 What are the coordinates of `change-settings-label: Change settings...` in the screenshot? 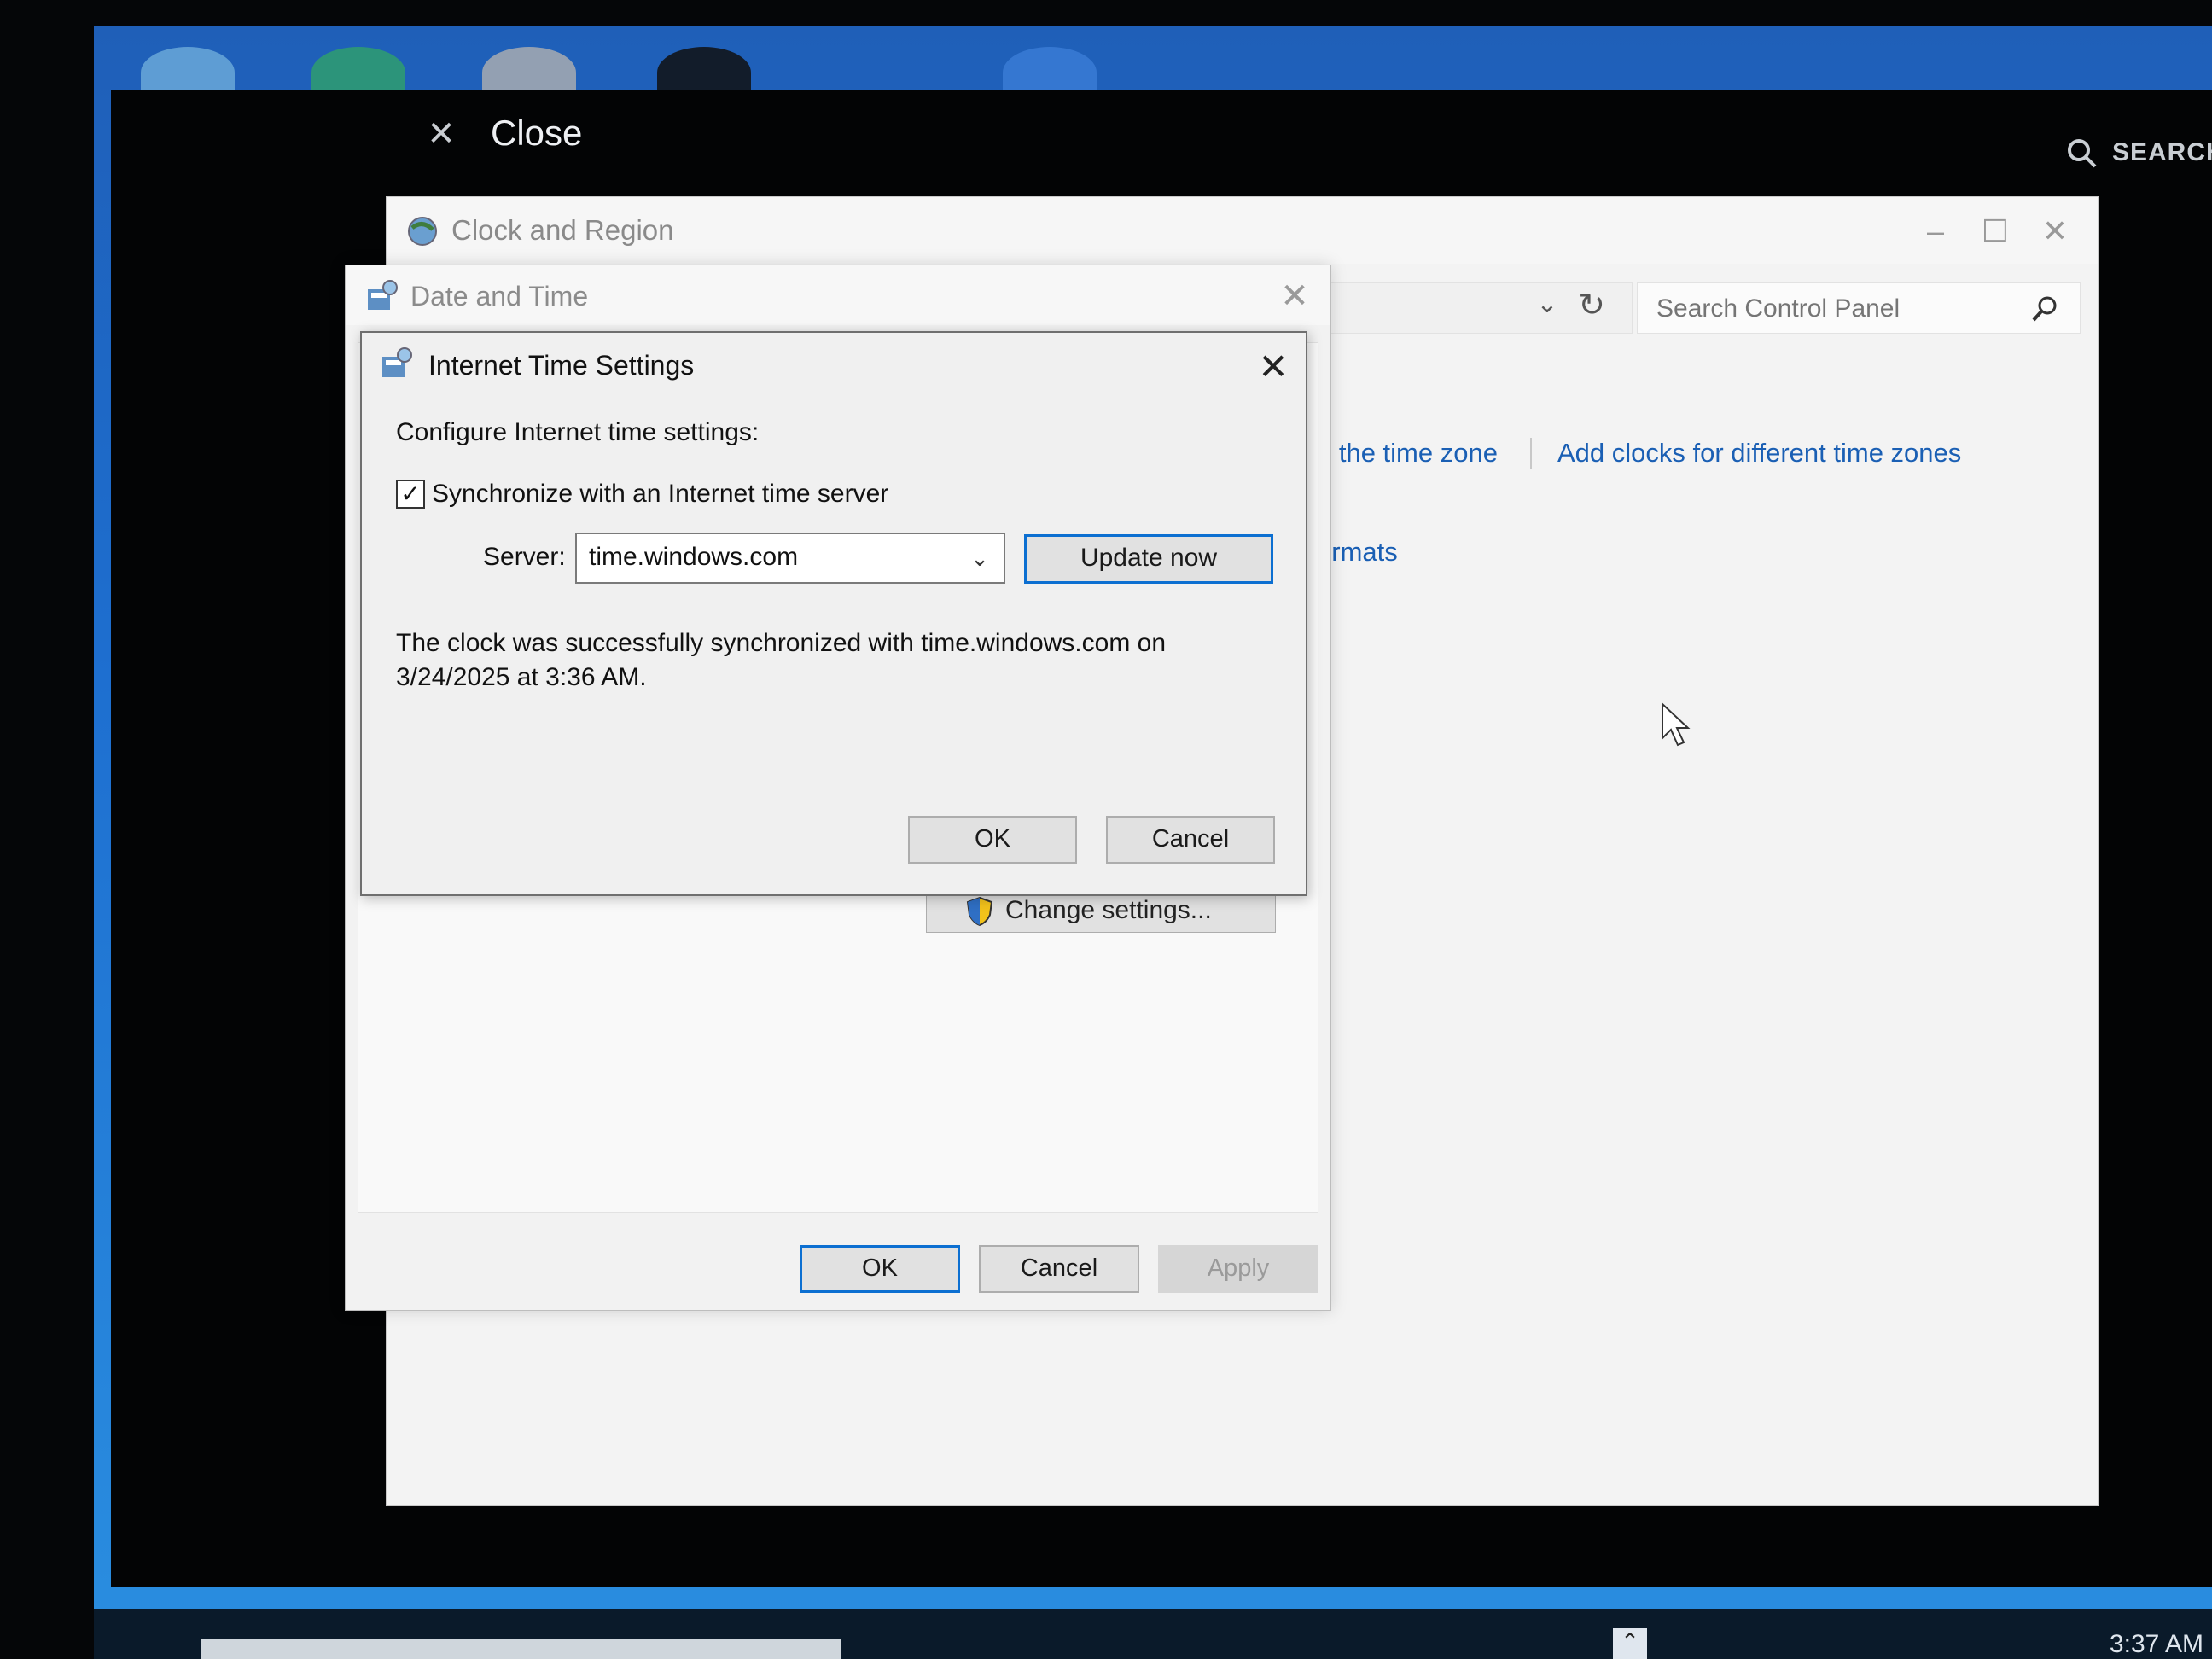 It's located at (1108, 910).